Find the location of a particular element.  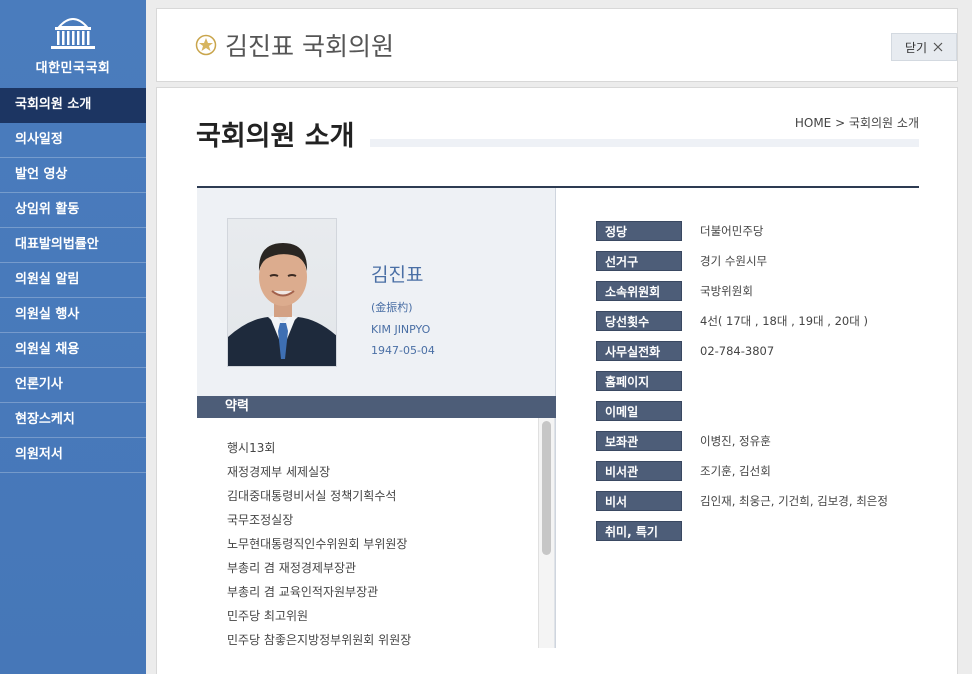

assembly-logo: 대한민국국회 is located at coordinates (73, 44).